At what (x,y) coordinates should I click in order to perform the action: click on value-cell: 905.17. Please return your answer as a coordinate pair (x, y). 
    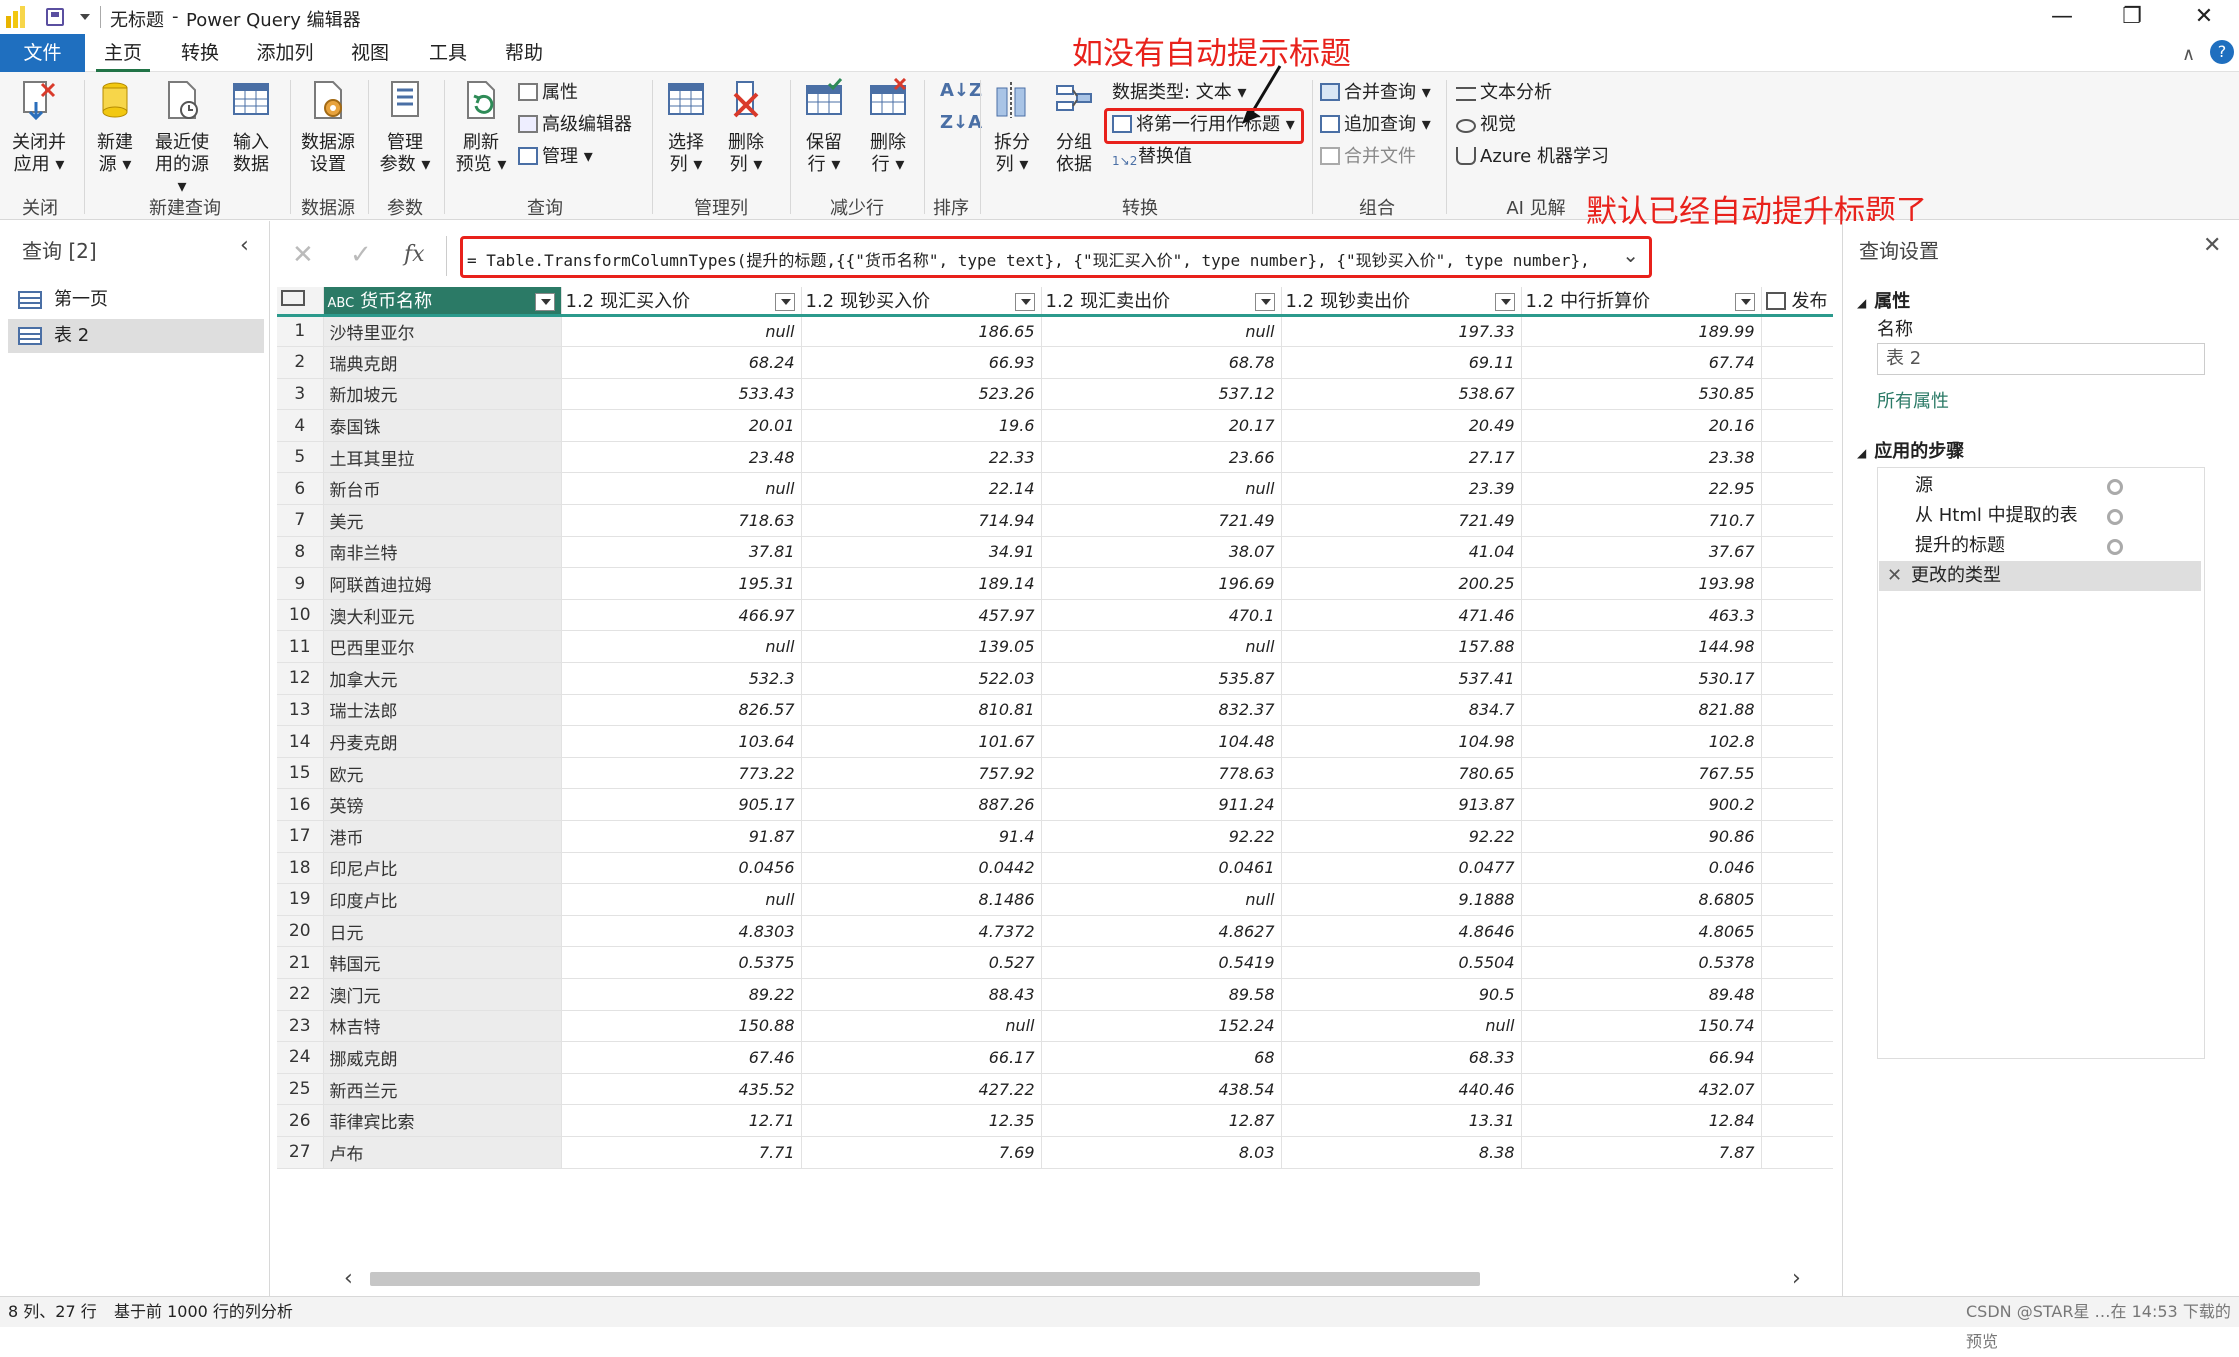
    Looking at the image, I should click on (681, 804).